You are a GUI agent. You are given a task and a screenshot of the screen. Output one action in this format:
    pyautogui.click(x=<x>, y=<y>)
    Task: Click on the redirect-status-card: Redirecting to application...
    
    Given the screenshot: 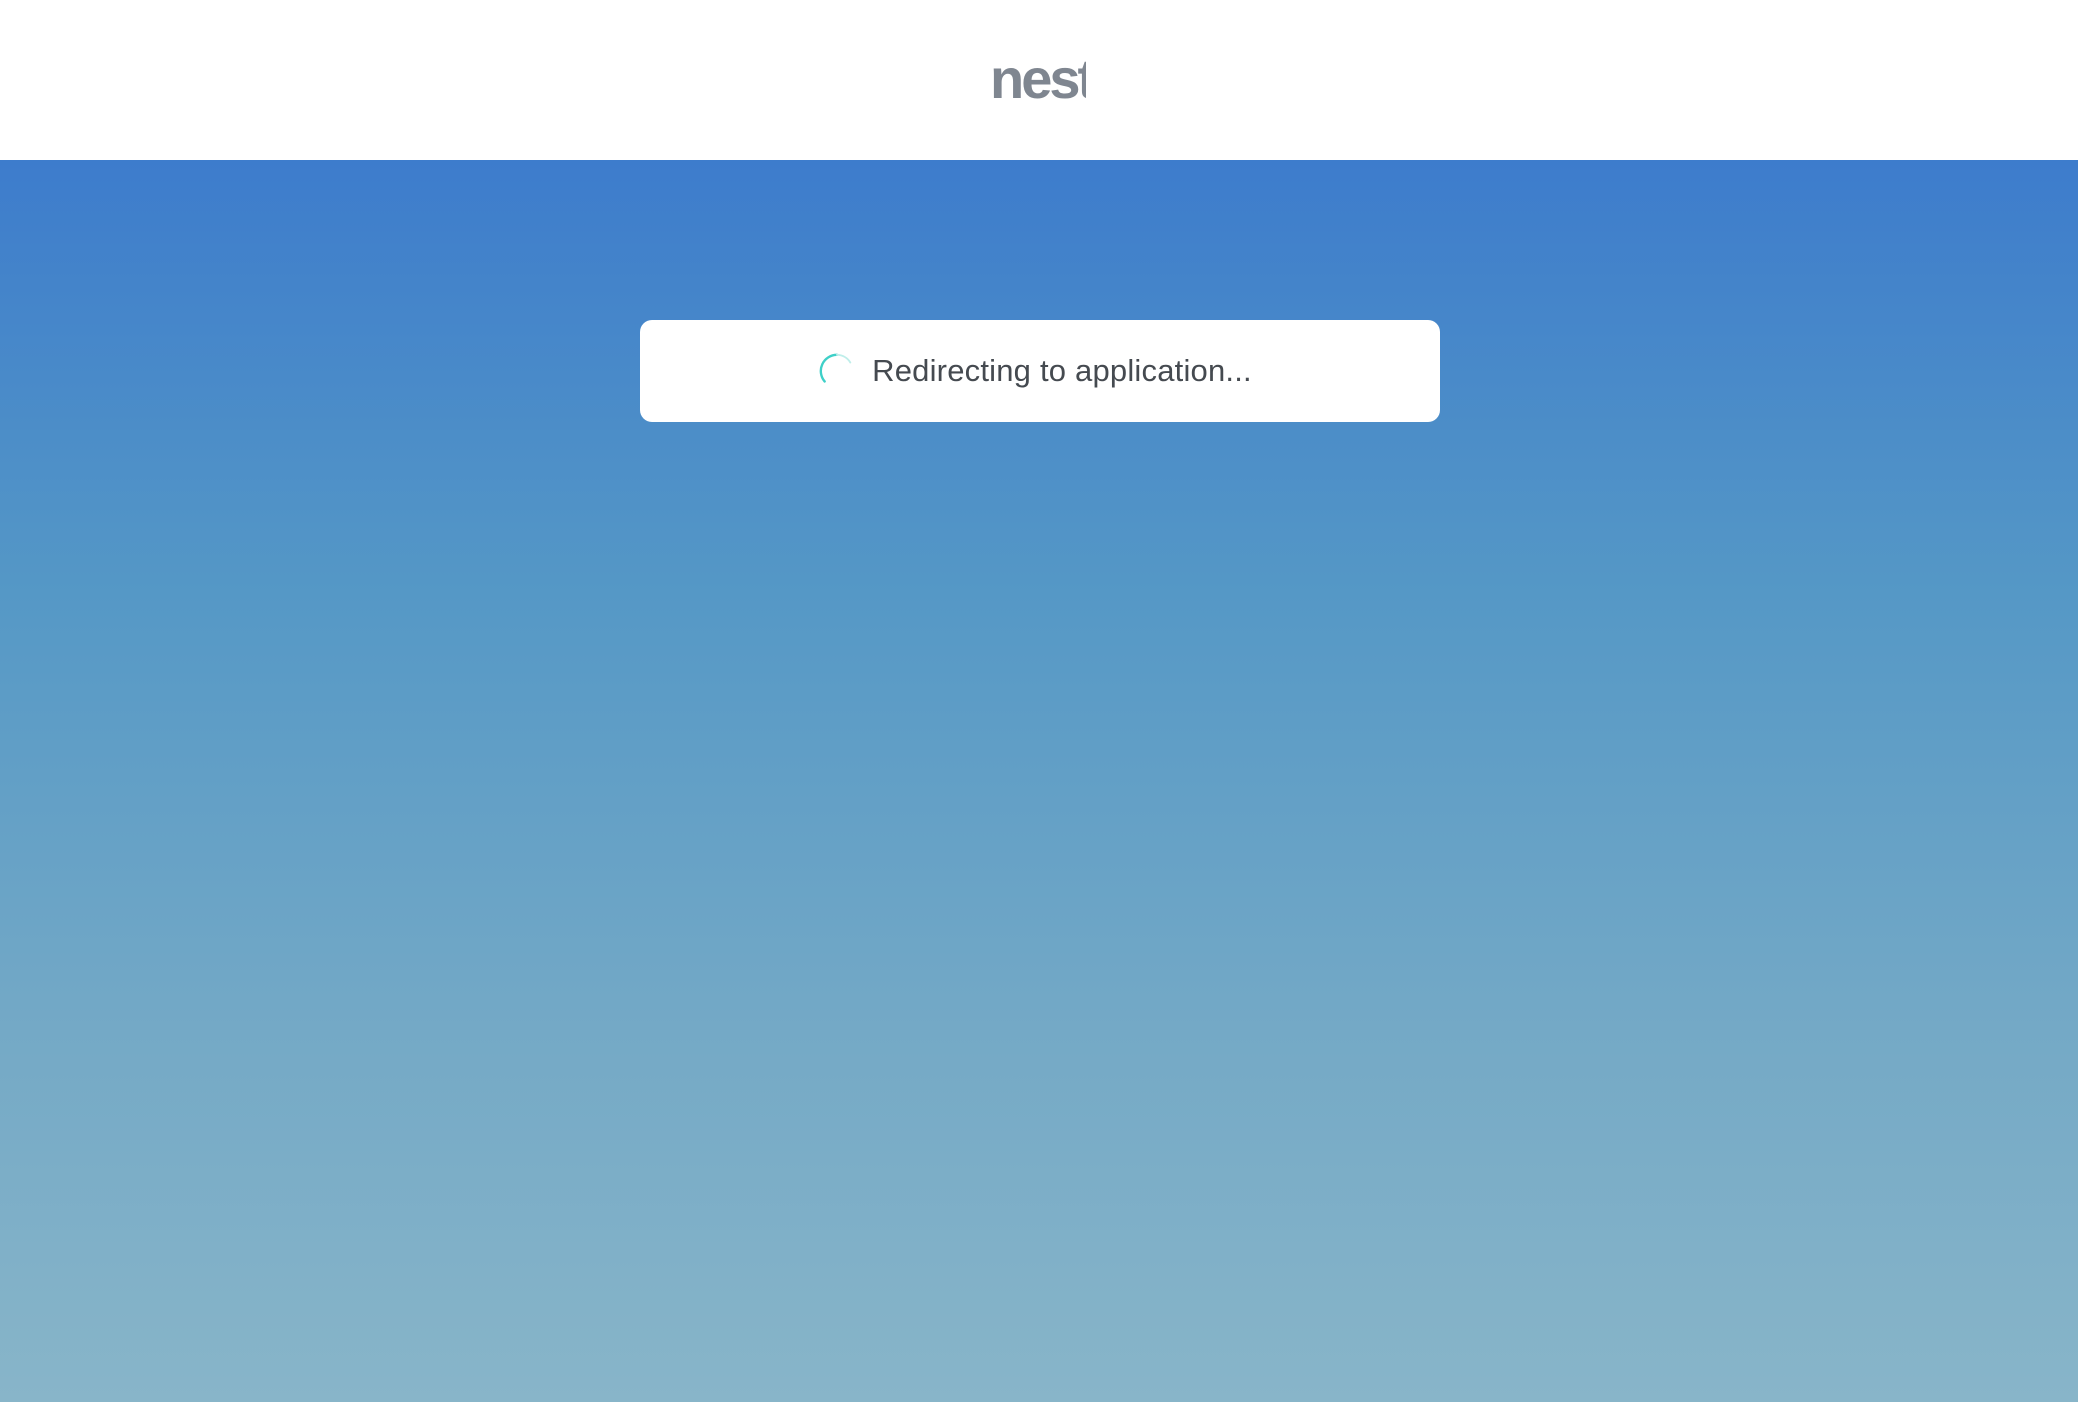 What is the action you would take?
    pyautogui.click(x=1040, y=371)
    